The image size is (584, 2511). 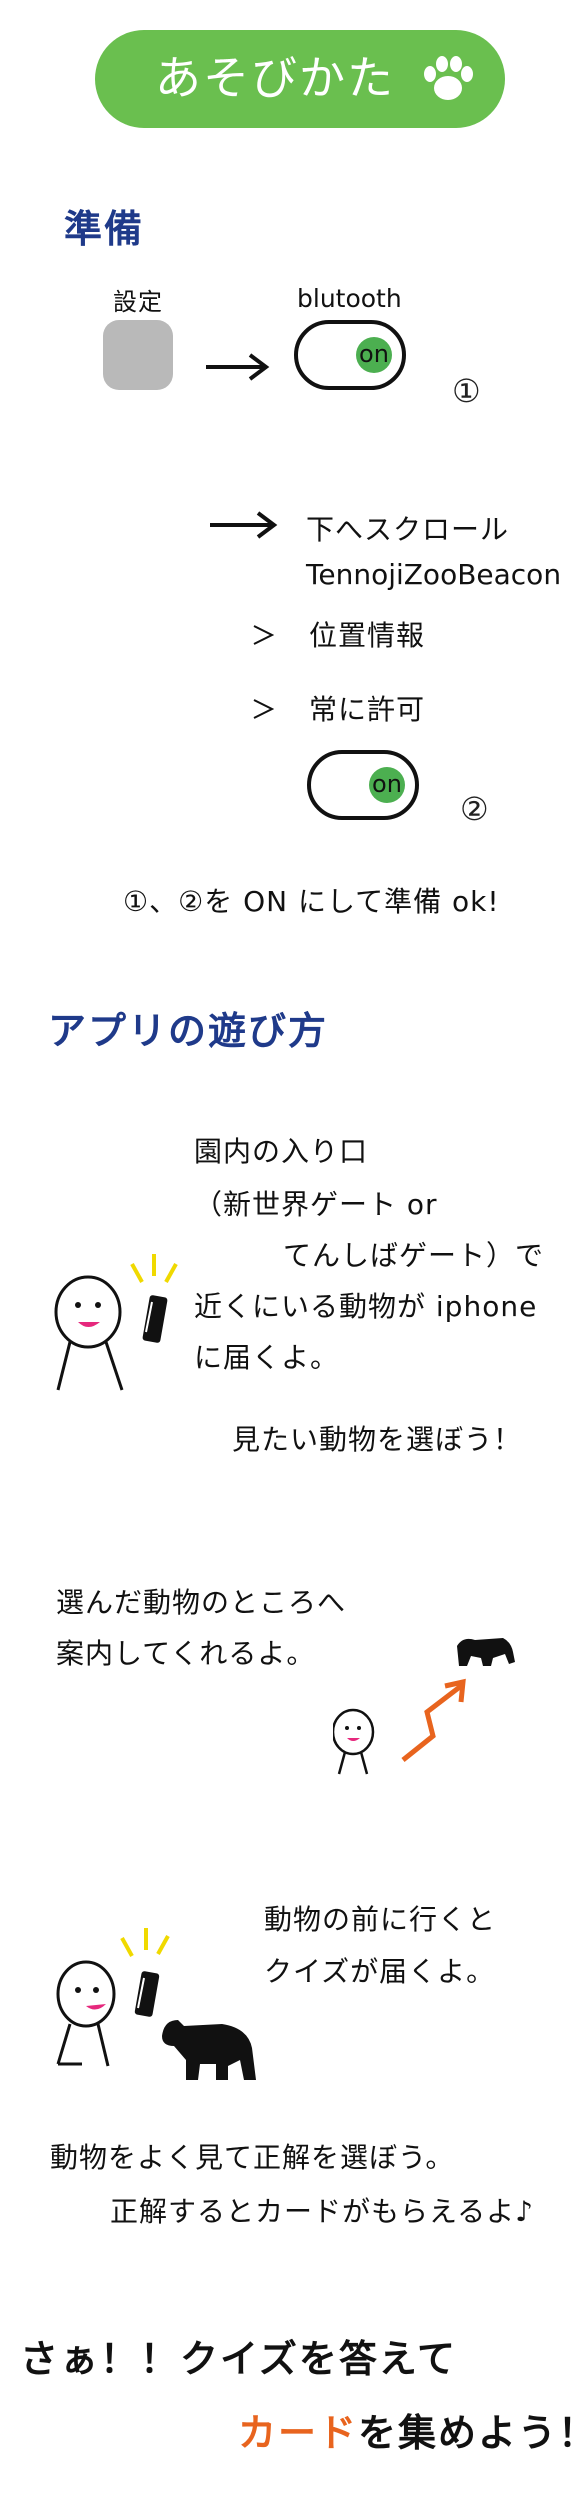 What do you see at coordinates (448, 78) in the screenshot?
I see `paw-icon` at bounding box center [448, 78].